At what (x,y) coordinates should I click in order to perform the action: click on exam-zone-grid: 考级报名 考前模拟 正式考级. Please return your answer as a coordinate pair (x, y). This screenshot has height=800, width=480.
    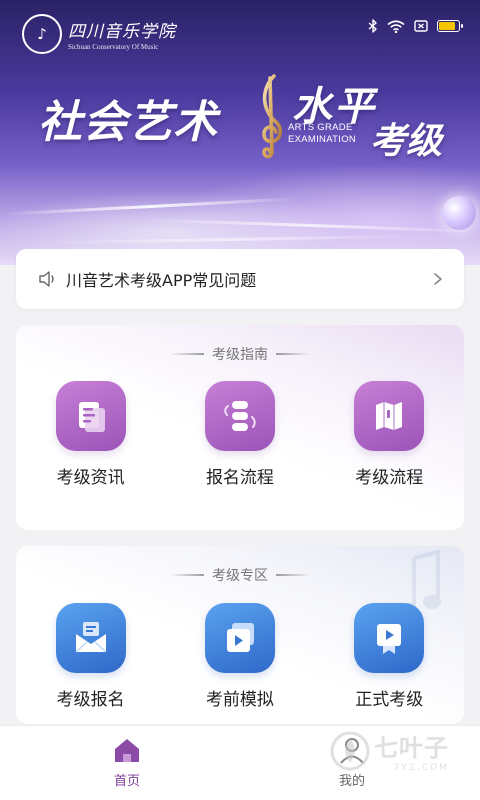
    Looking at the image, I should click on (240, 656).